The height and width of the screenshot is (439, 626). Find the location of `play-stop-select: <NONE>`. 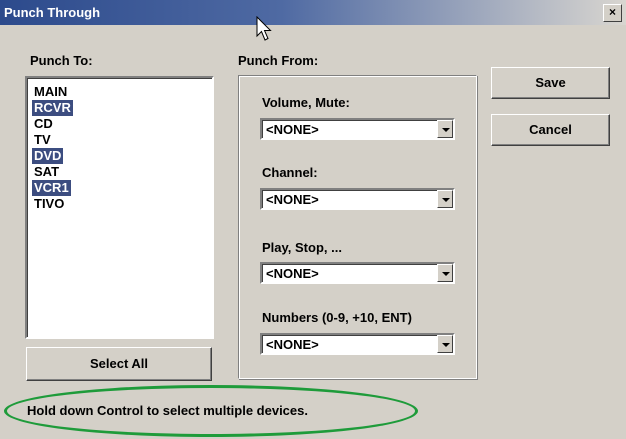

play-stop-select: <NONE> is located at coordinates (357, 273).